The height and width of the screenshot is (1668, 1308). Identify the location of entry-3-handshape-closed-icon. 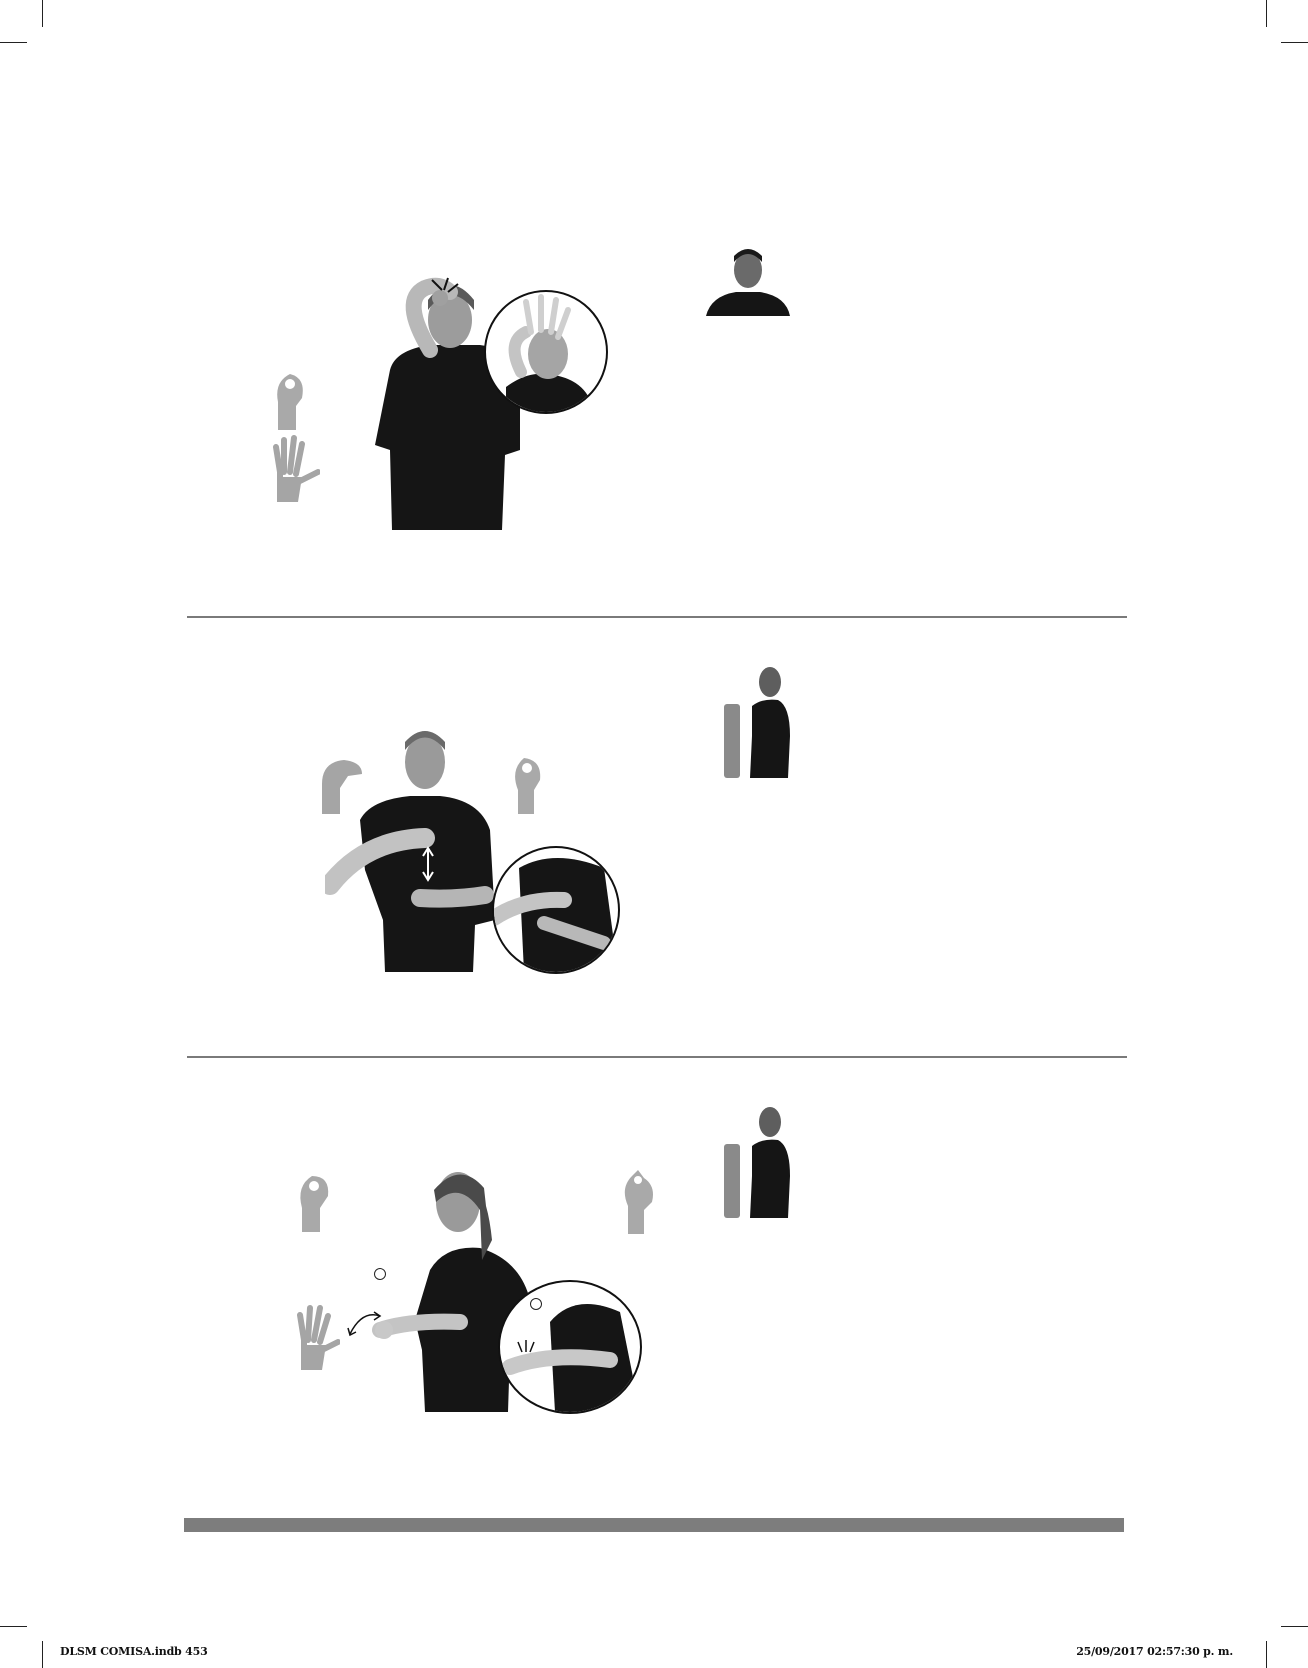
(314, 1198).